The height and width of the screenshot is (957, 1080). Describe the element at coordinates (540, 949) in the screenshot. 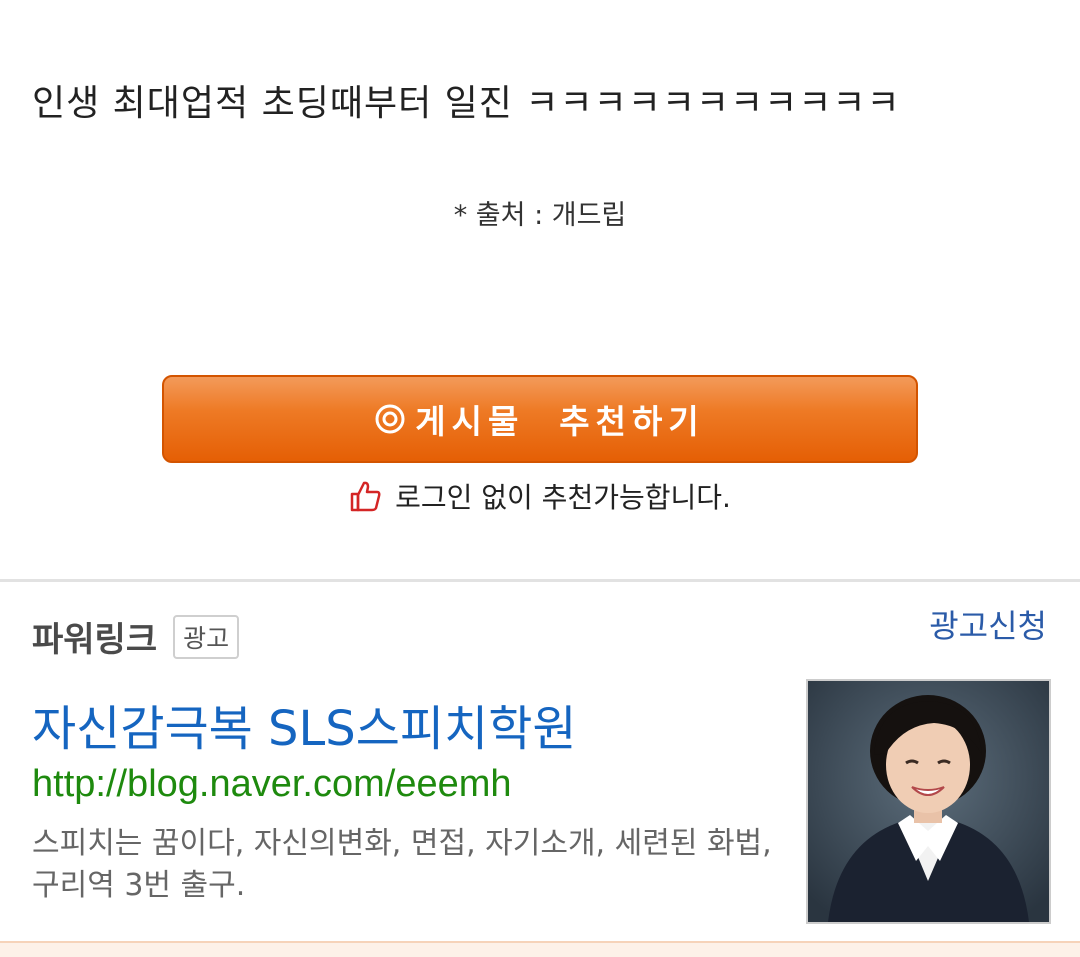

I see `bottom-strip` at that location.